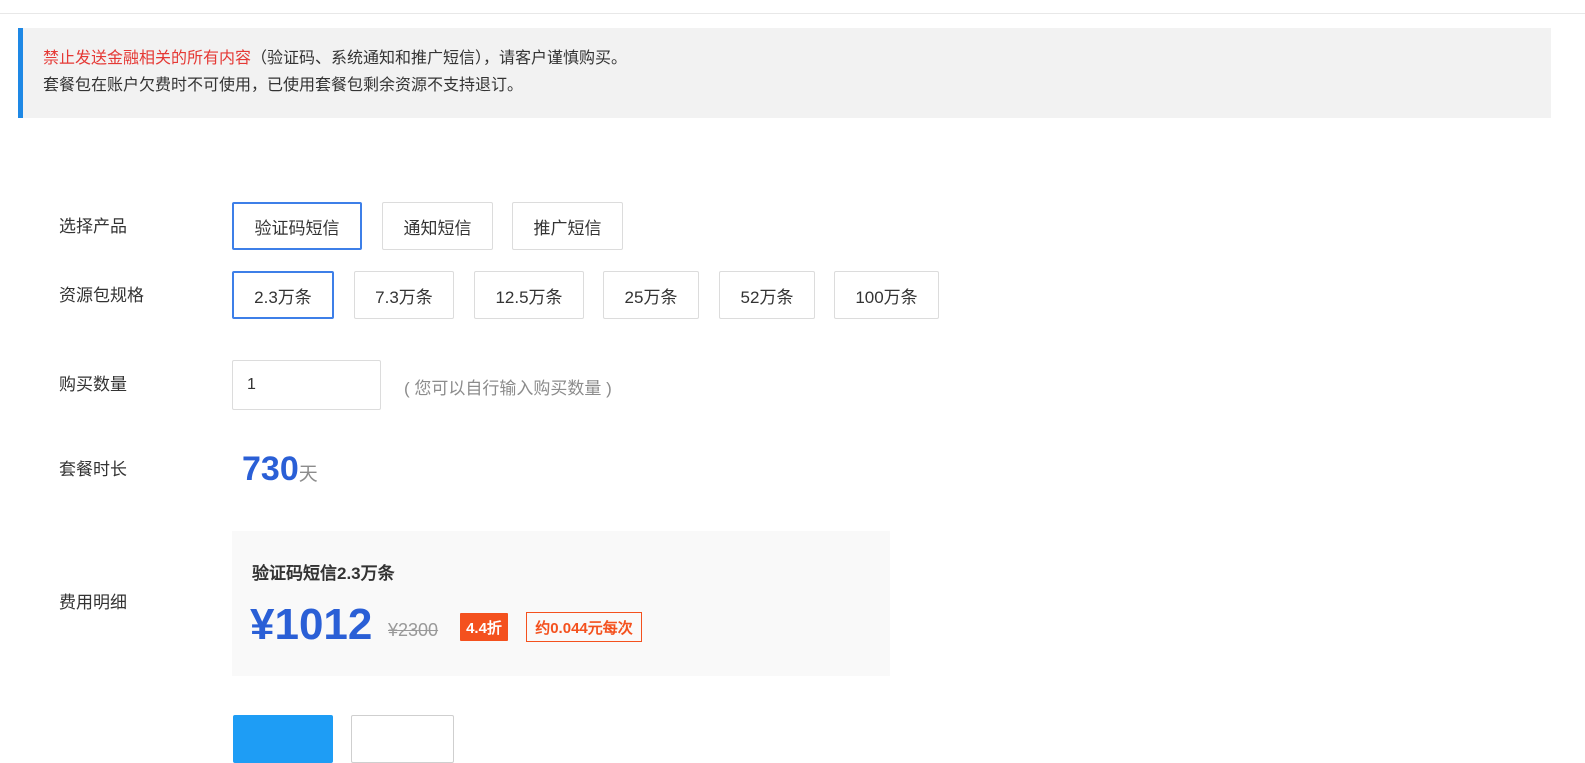 This screenshot has height=763, width=1585. Describe the element at coordinates (308, 474) in the screenshot. I see `duration-unit: 天` at that location.